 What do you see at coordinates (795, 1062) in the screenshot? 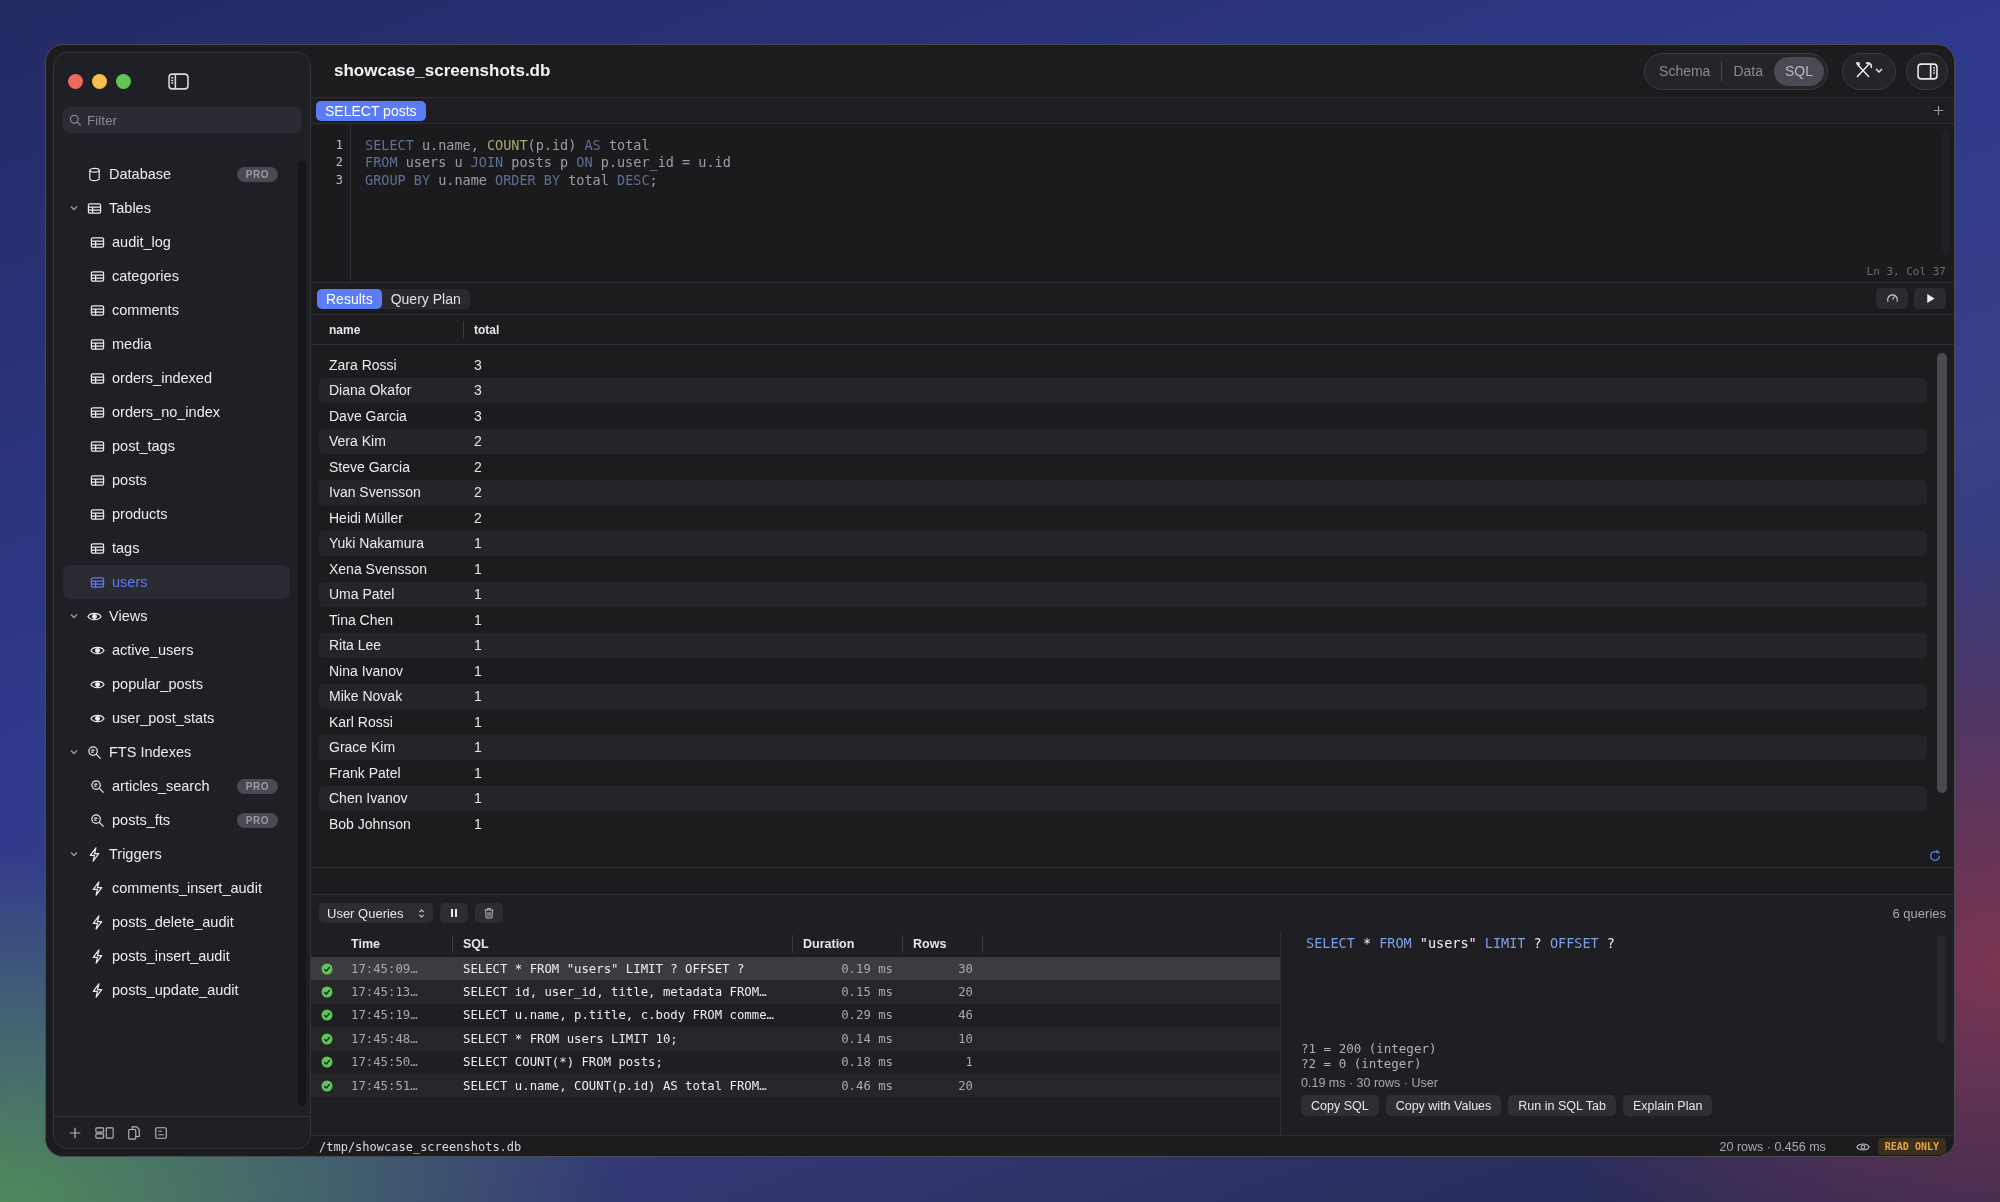
I see `query-row: 17:45:50… SELECT COUNT(*) FROM posts; 0.18 ms 1` at bounding box center [795, 1062].